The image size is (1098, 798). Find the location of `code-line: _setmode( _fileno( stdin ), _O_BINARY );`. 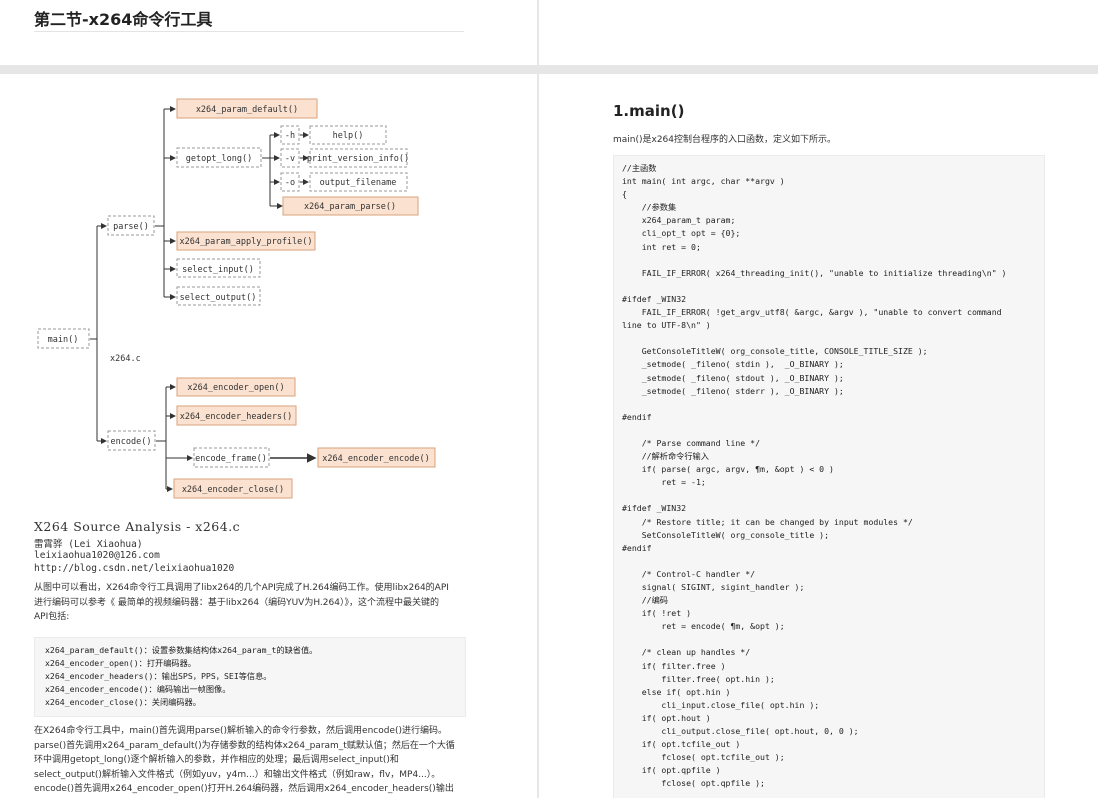

code-line: _setmode( _fileno( stdin ), _O_BINARY ); is located at coordinates (733, 364).